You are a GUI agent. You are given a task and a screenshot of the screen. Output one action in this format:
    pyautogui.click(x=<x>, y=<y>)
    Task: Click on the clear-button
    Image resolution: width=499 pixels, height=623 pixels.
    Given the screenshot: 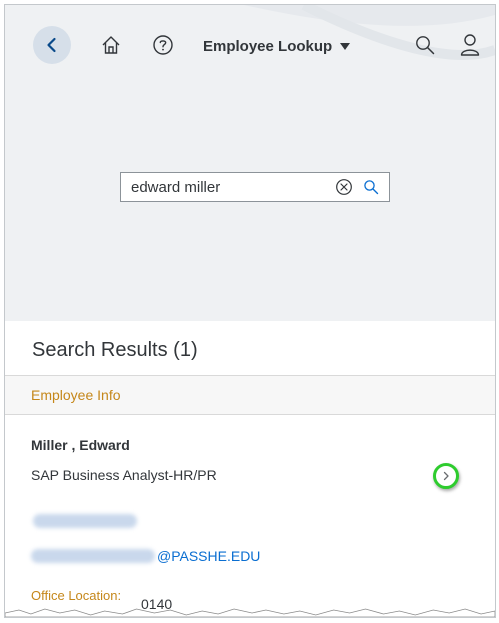 What is the action you would take?
    pyautogui.click(x=344, y=187)
    